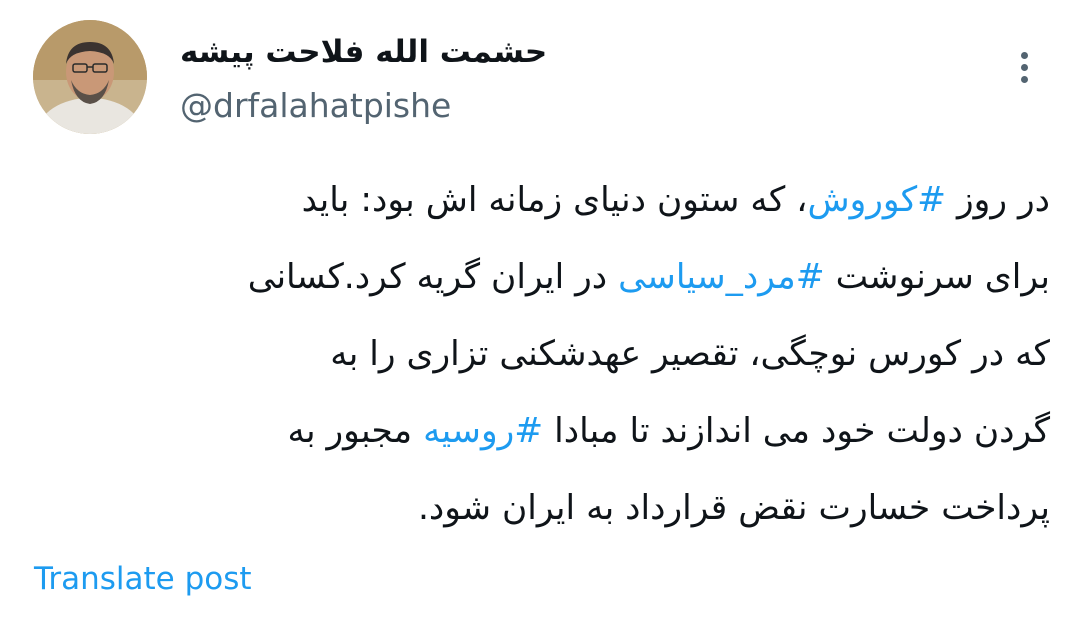  Describe the element at coordinates (876, 200) in the screenshot. I see `hashtag-link: #کوروش` at that location.